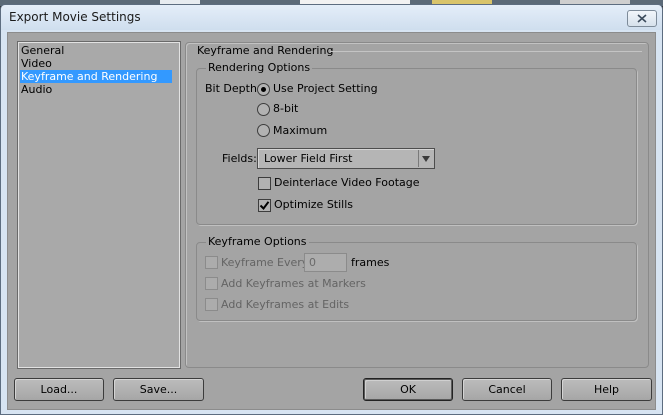 The image size is (663, 415). I want to click on fields-dropdown: Lower Field First, so click(346, 158).